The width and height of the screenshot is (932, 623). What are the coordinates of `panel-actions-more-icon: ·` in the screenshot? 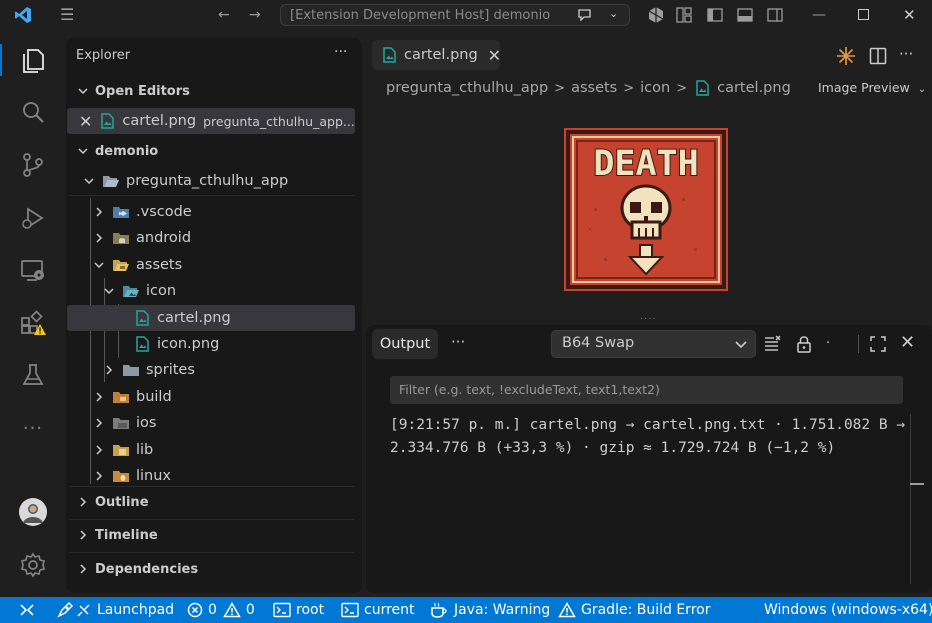 It's located at (828, 343).